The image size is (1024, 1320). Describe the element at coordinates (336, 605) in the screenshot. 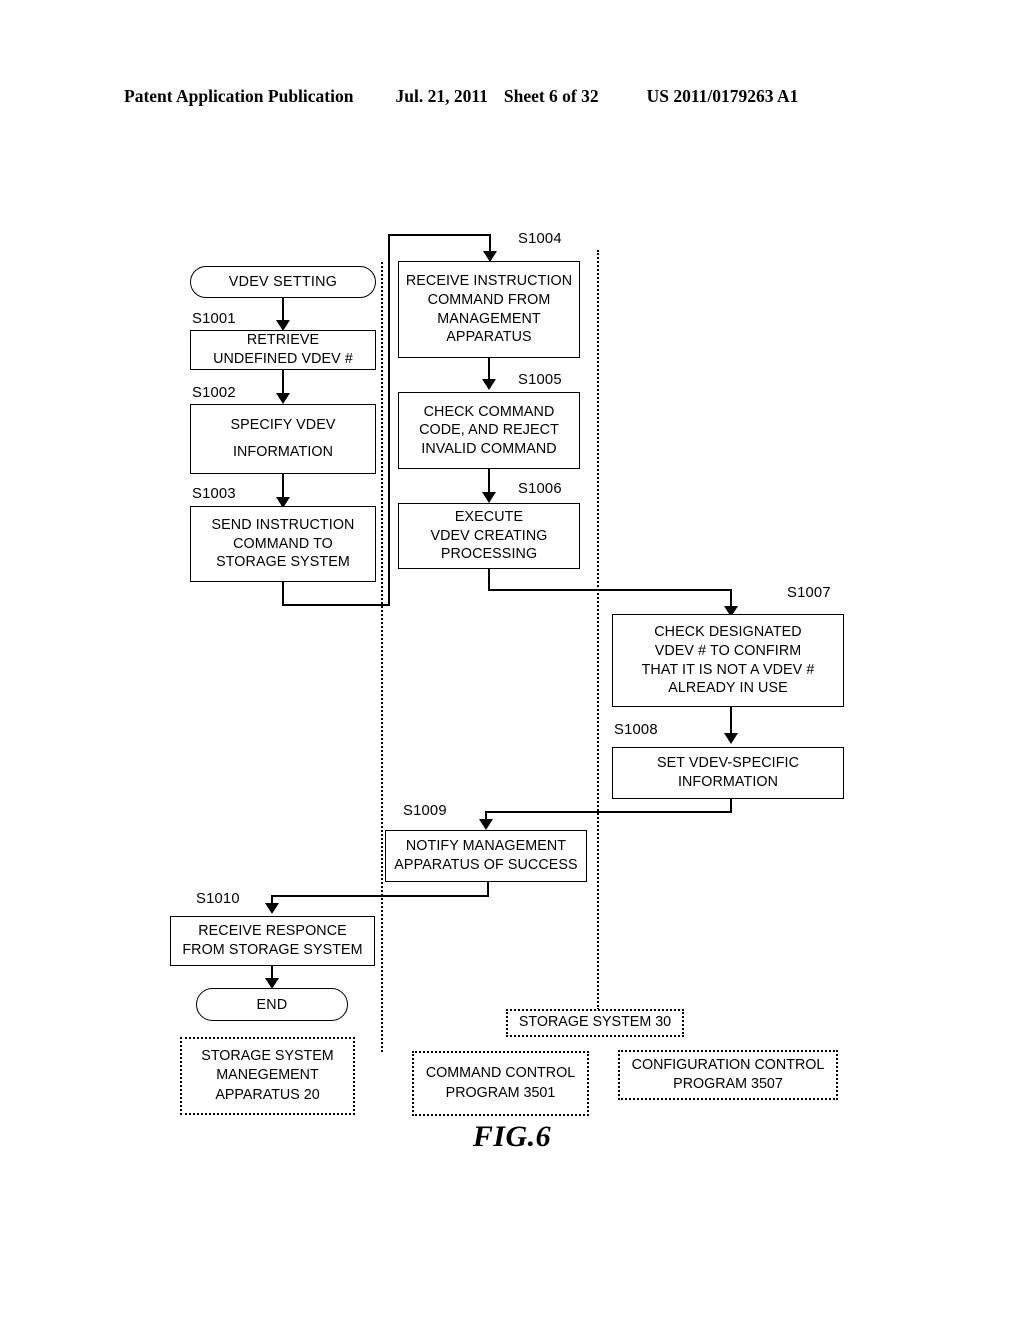

I see `connector-s1003-right` at that location.